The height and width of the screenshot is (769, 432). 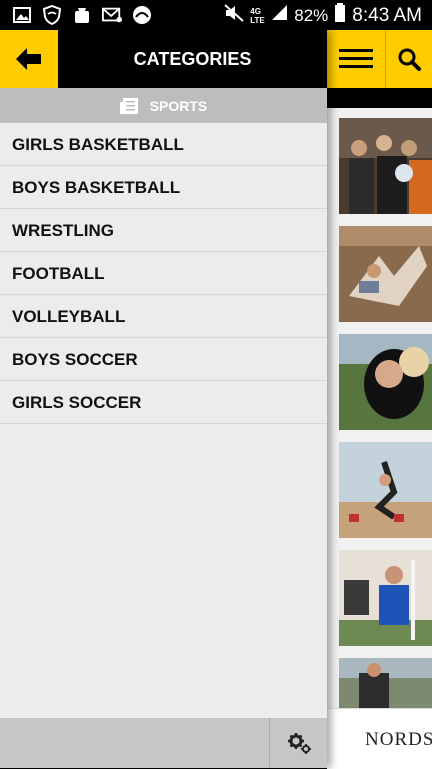 What do you see at coordinates (163, 359) in the screenshot?
I see `category-boys-soccer: BOYS SOCCER` at bounding box center [163, 359].